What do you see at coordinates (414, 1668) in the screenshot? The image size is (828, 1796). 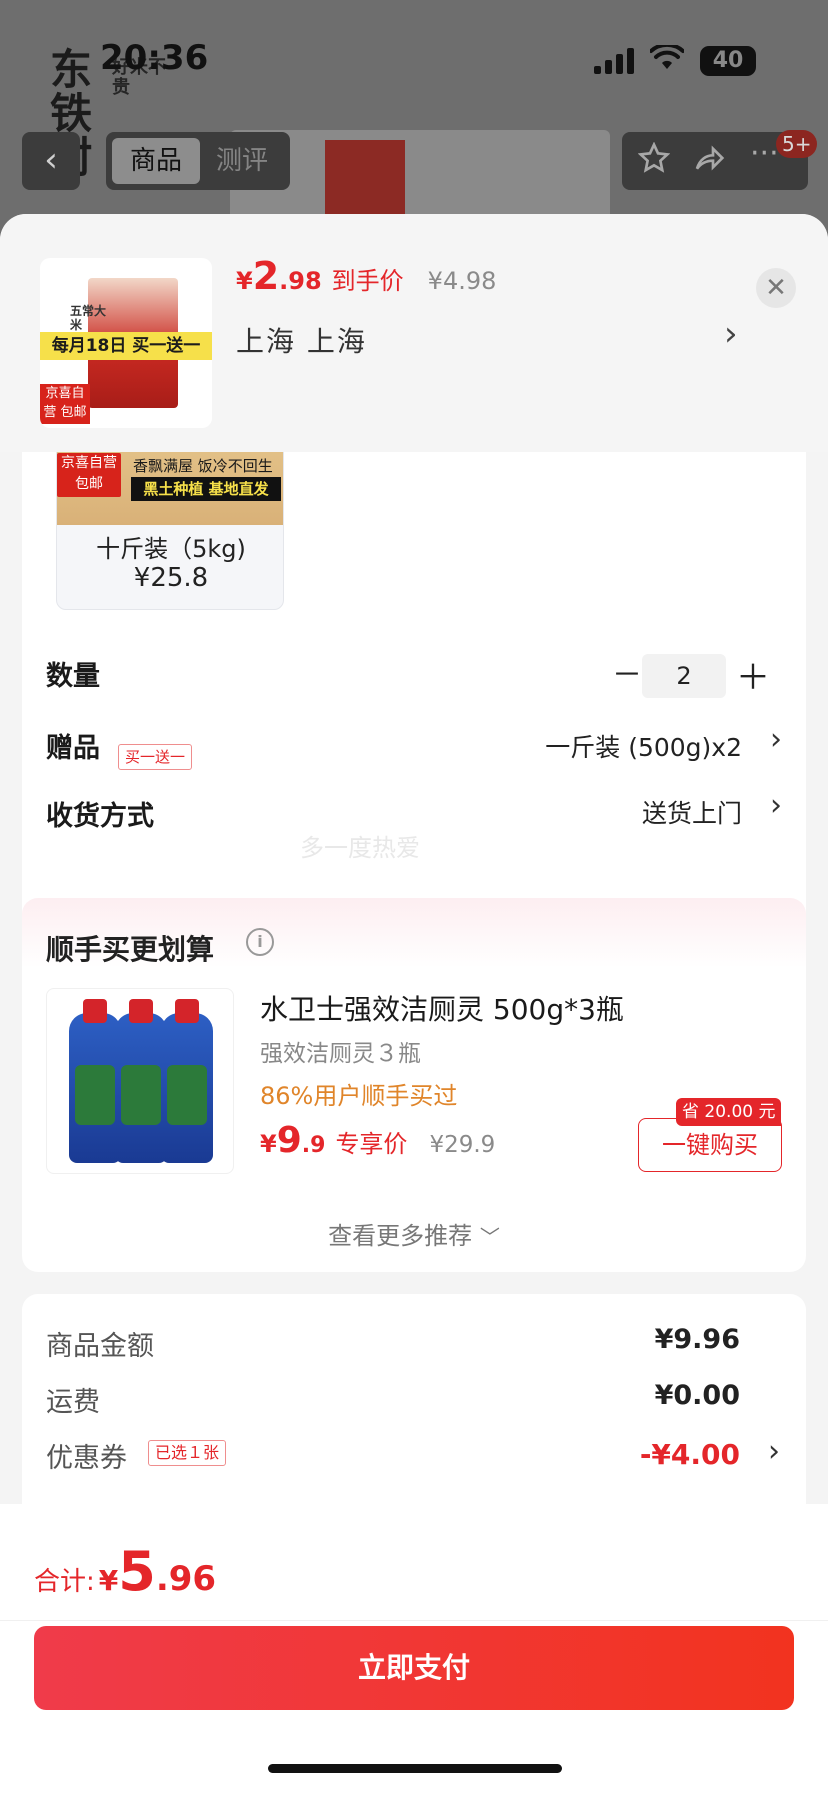 I see `pay-now-button: 立即支付` at bounding box center [414, 1668].